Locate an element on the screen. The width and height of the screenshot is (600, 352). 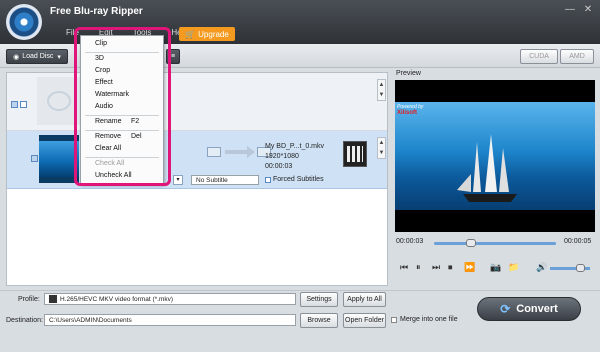
apply-to-all-button: Apply to All is located at coordinates (364, 299).